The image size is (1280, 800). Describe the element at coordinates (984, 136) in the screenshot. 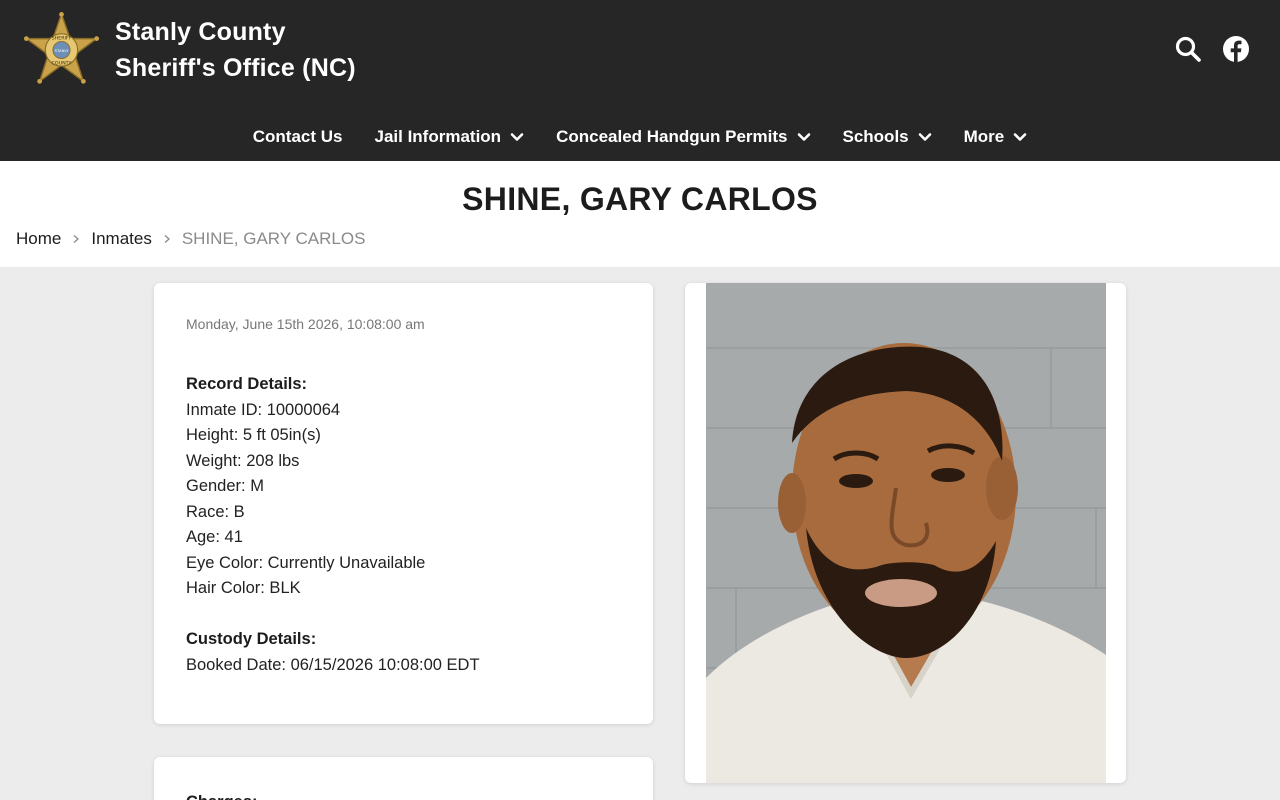

I see `nav-label: More` at that location.